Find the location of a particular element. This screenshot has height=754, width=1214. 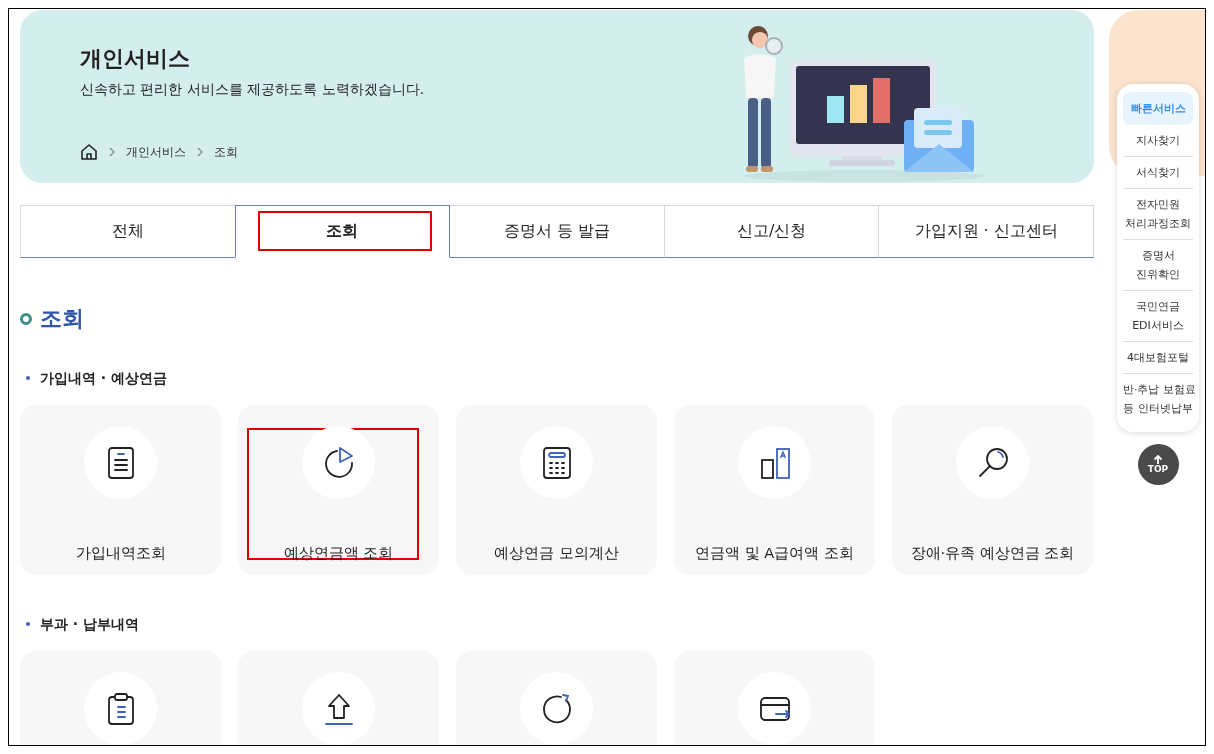

service-card: 가입내역조회 is located at coordinates (120, 490).